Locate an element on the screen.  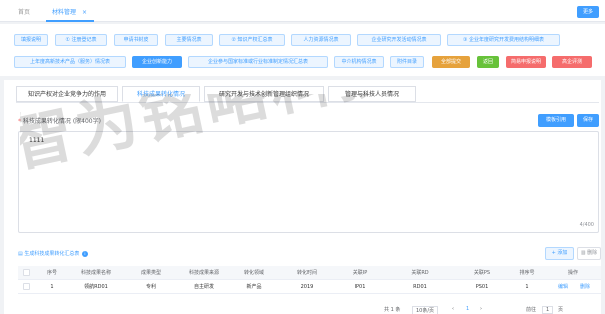
module-hightech-products: 上年度高新技术产品（服务）情况表 is located at coordinates (70, 62).